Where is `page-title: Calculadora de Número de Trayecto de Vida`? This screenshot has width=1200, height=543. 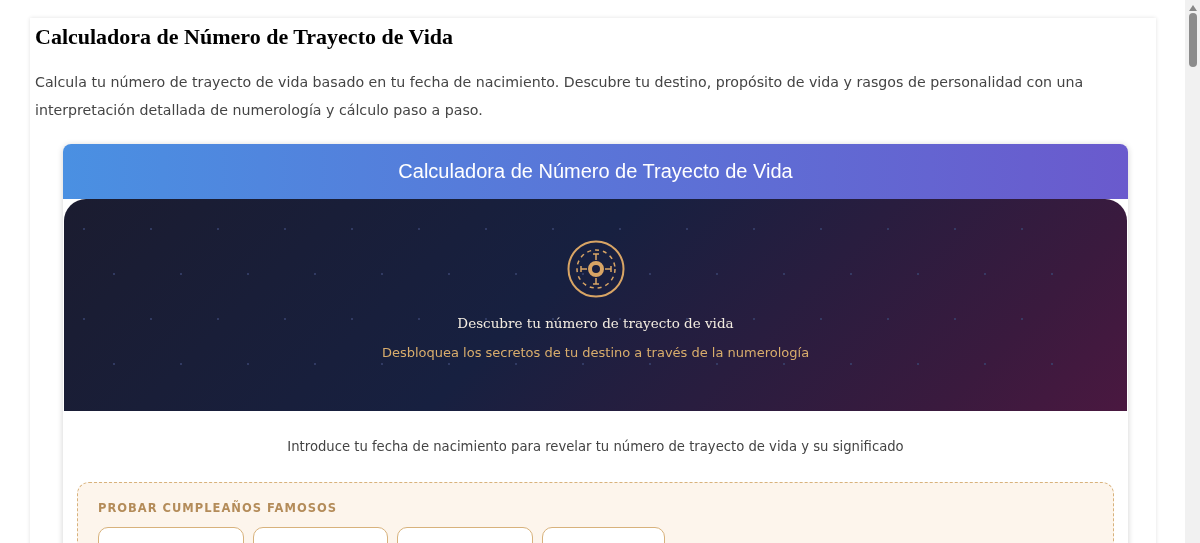
page-title: Calculadora de Número de Trayecto de Vida is located at coordinates (244, 37).